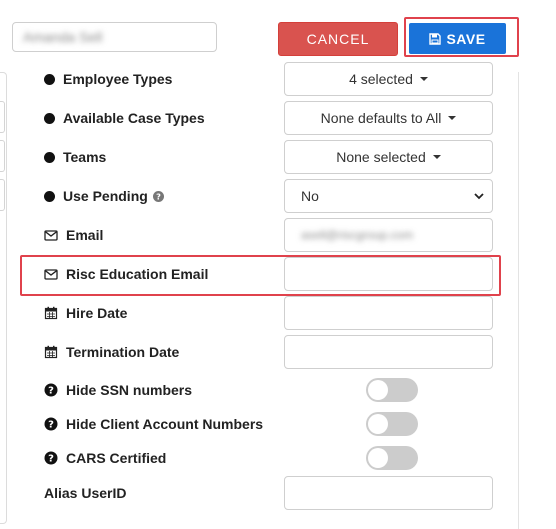  What do you see at coordinates (274, 458) in the screenshot?
I see `cars-certified-row: ? CARS Certified` at bounding box center [274, 458].